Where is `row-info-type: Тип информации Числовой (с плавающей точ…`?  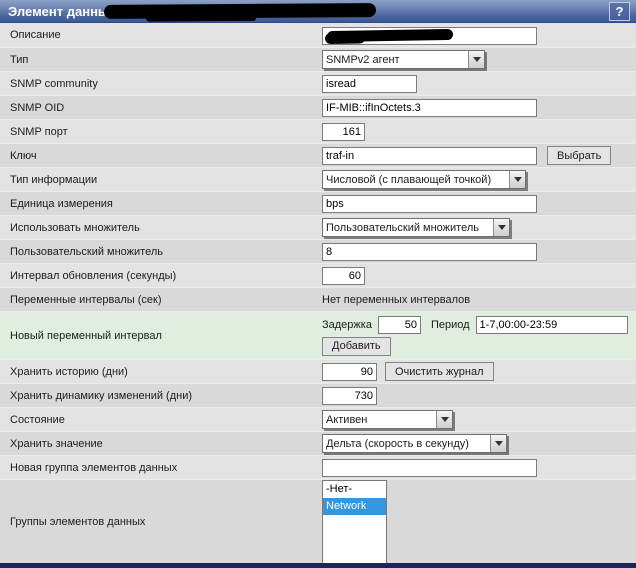
row-info-type: Тип информации Числовой (с плавающей точ… is located at coordinates (318, 179).